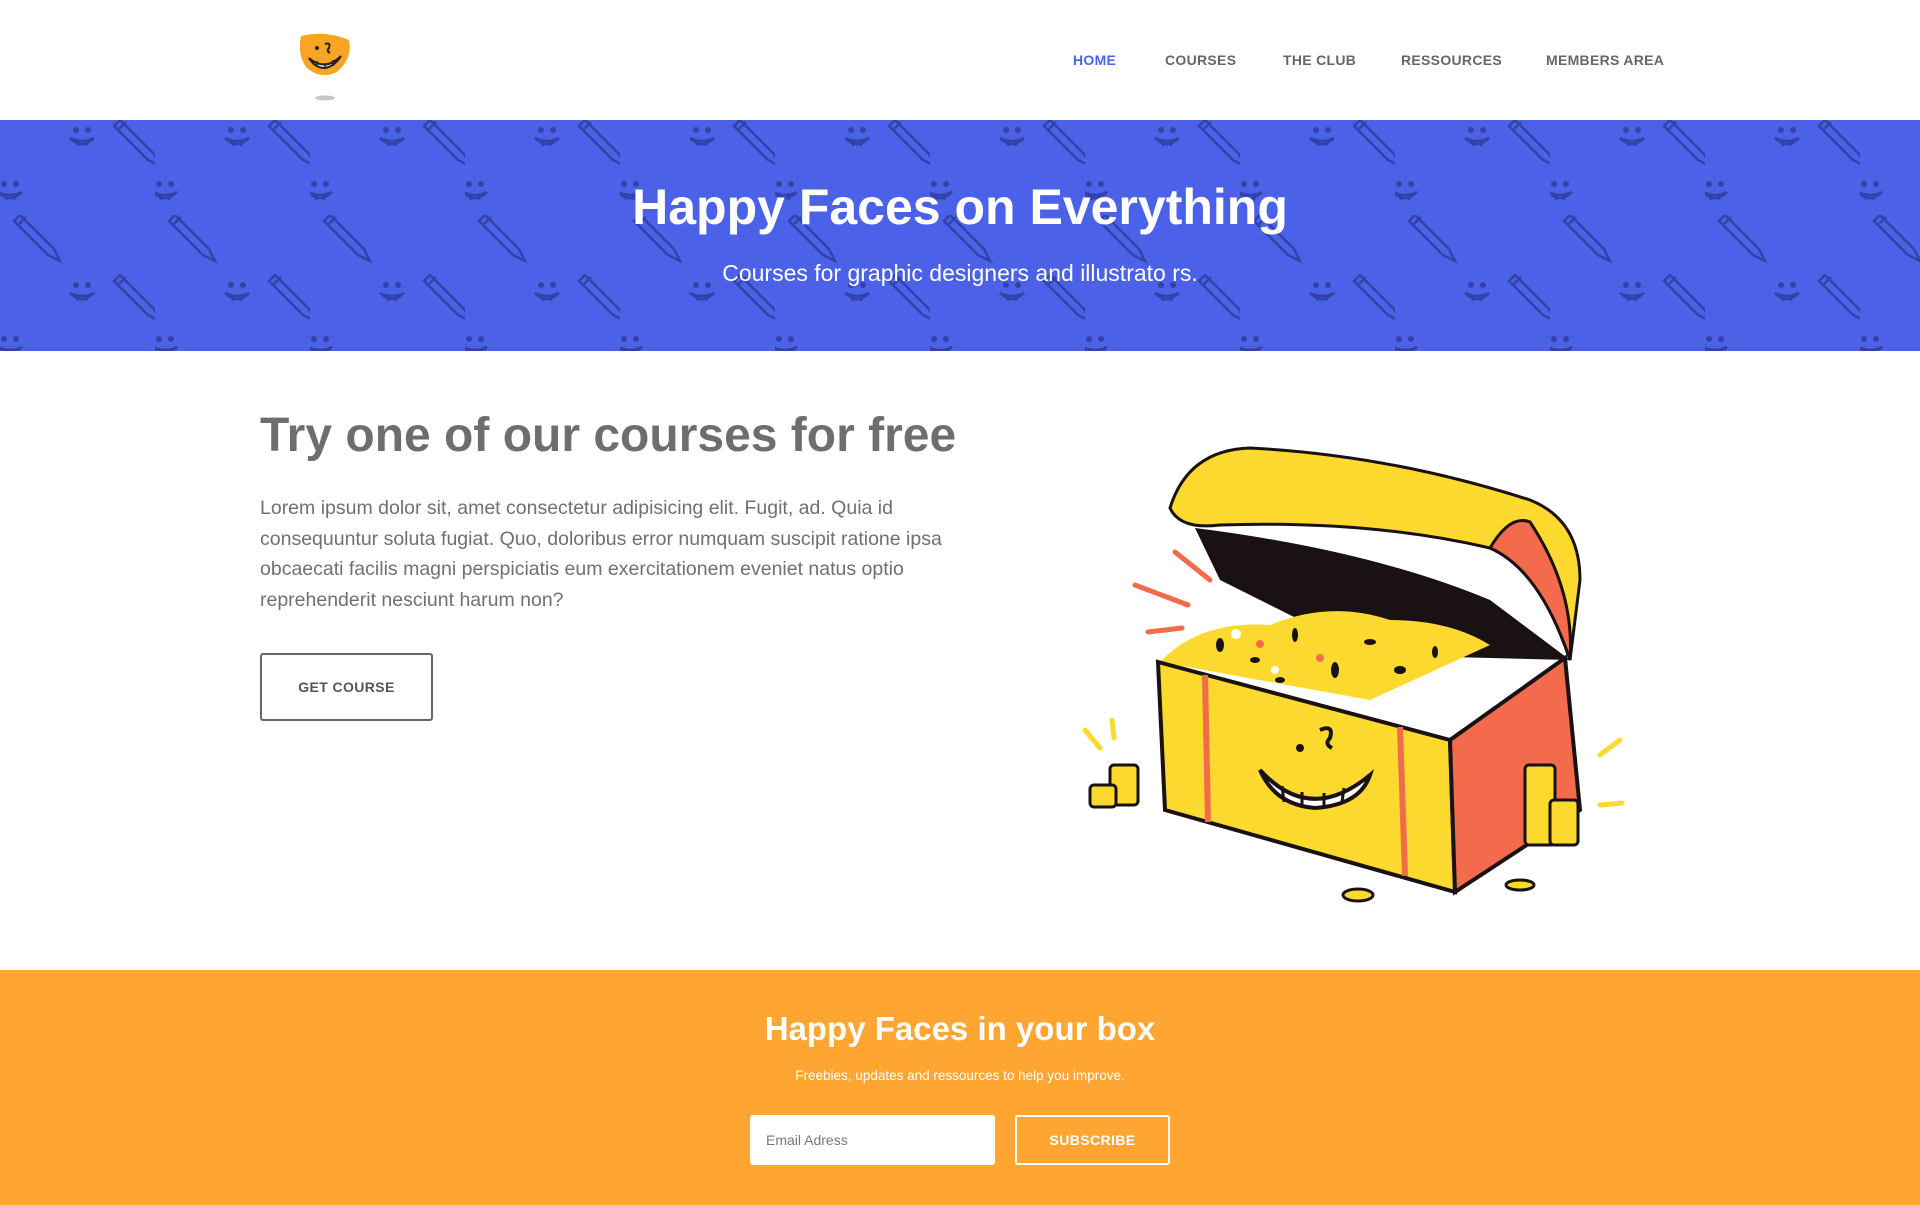 The image size is (1920, 1205). I want to click on subscribe-button: SUBSCRIBE, so click(1092, 1140).